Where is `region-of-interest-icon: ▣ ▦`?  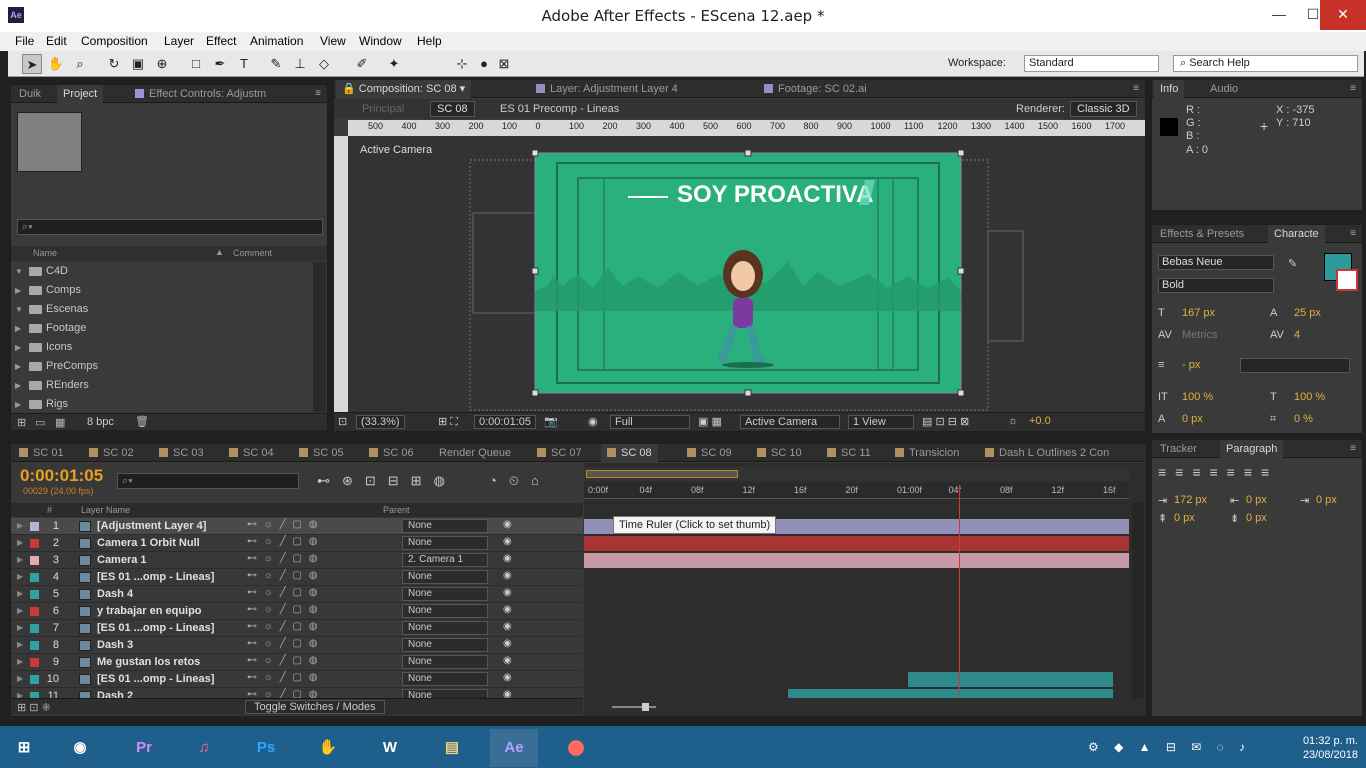 region-of-interest-icon: ▣ ▦ is located at coordinates (710, 421).